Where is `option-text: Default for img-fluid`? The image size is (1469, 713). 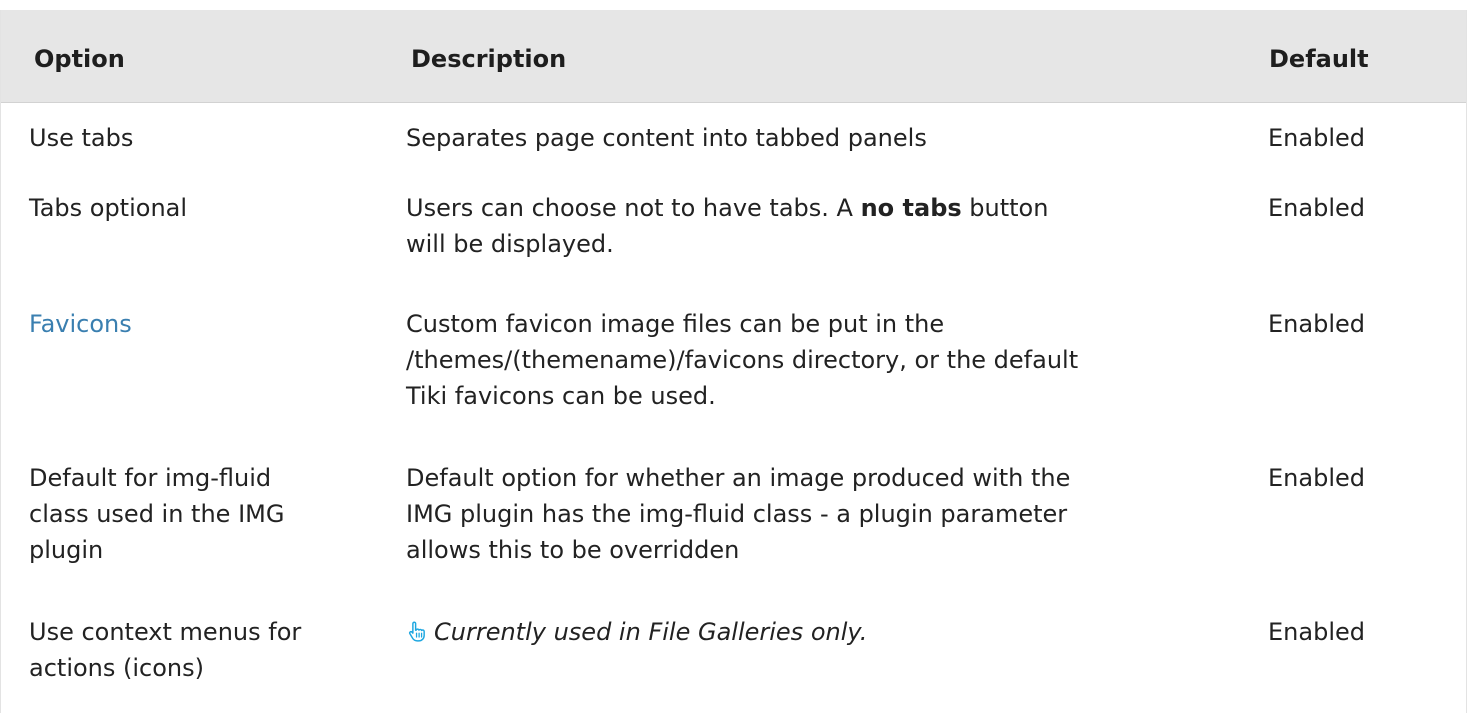
option-text: Default for img-fluid is located at coordinates (150, 478).